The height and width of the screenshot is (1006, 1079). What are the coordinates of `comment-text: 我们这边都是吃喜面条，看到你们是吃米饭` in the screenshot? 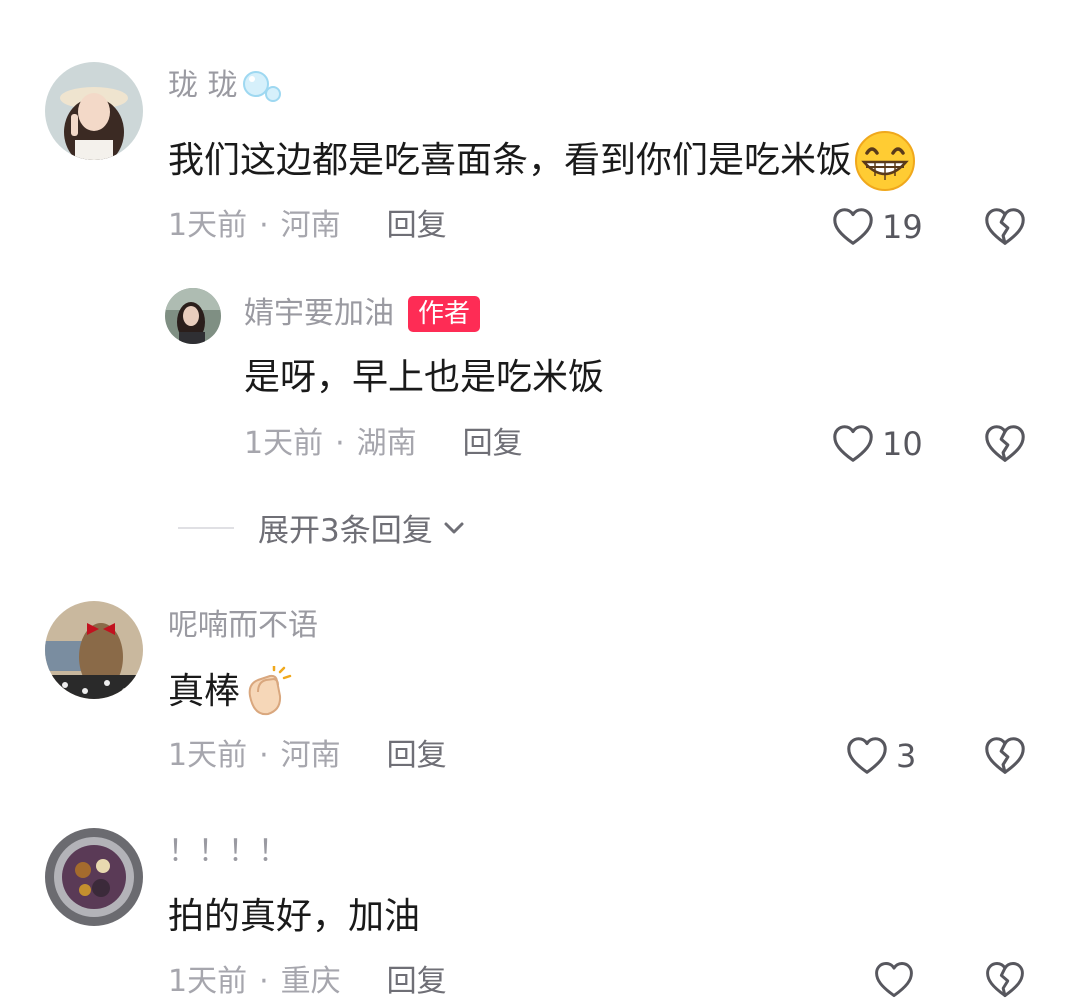 It's located at (510, 160).